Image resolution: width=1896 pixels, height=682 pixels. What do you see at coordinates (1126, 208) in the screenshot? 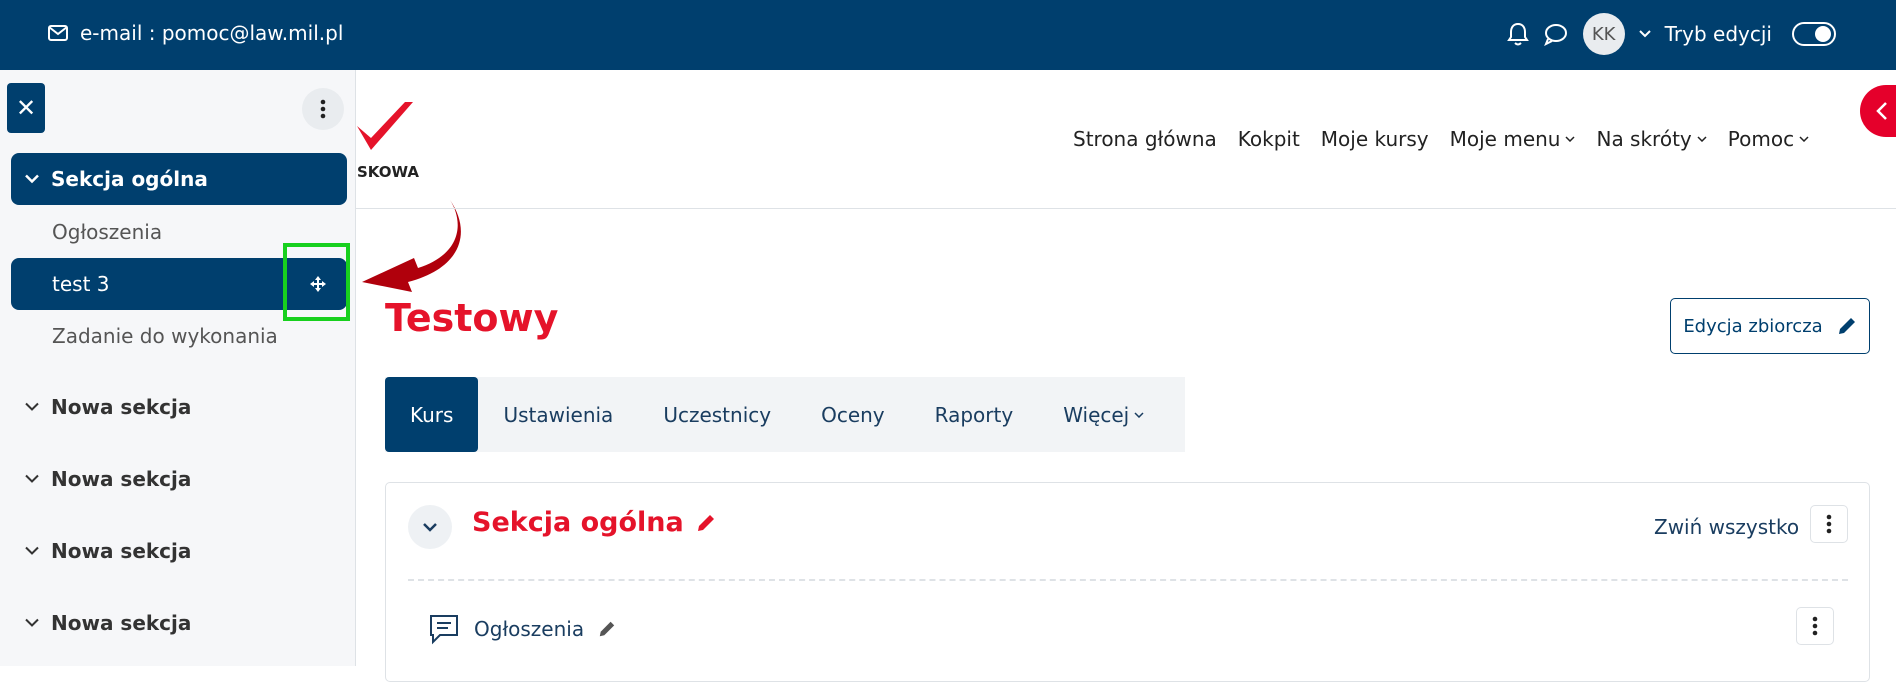
I see `header-divider` at bounding box center [1126, 208].